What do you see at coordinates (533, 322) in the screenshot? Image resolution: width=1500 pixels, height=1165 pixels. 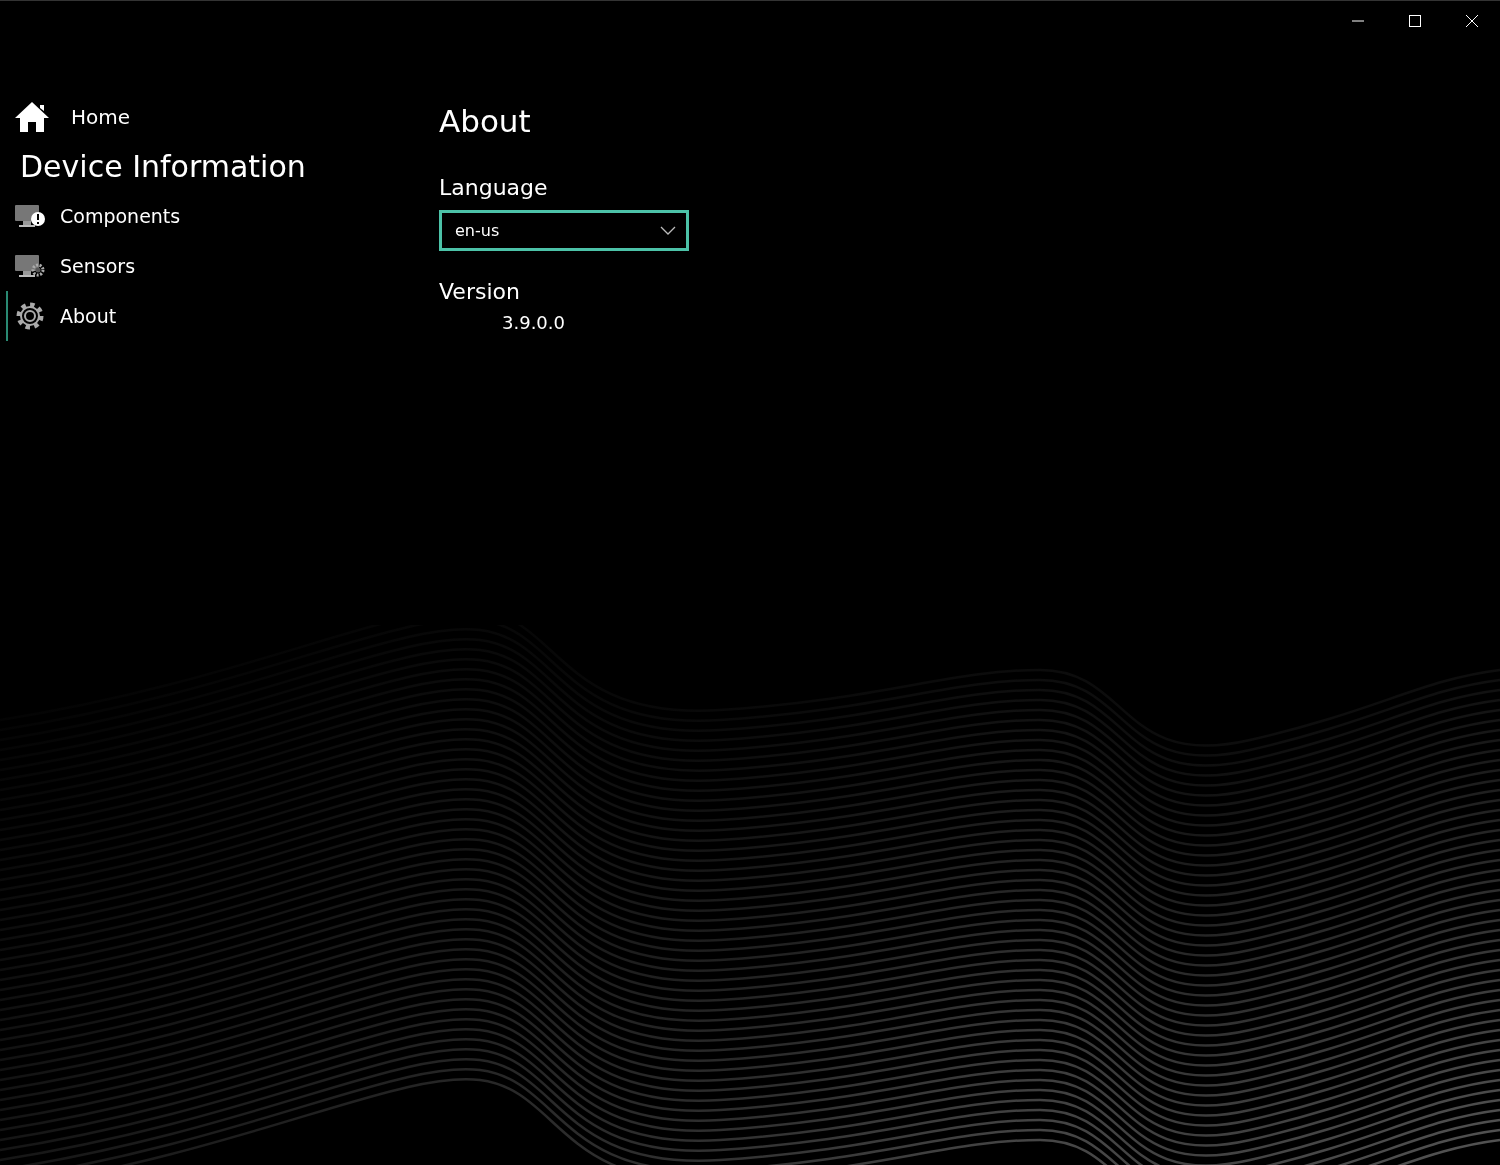 I see `version-value: 3.9.0.0` at bounding box center [533, 322].